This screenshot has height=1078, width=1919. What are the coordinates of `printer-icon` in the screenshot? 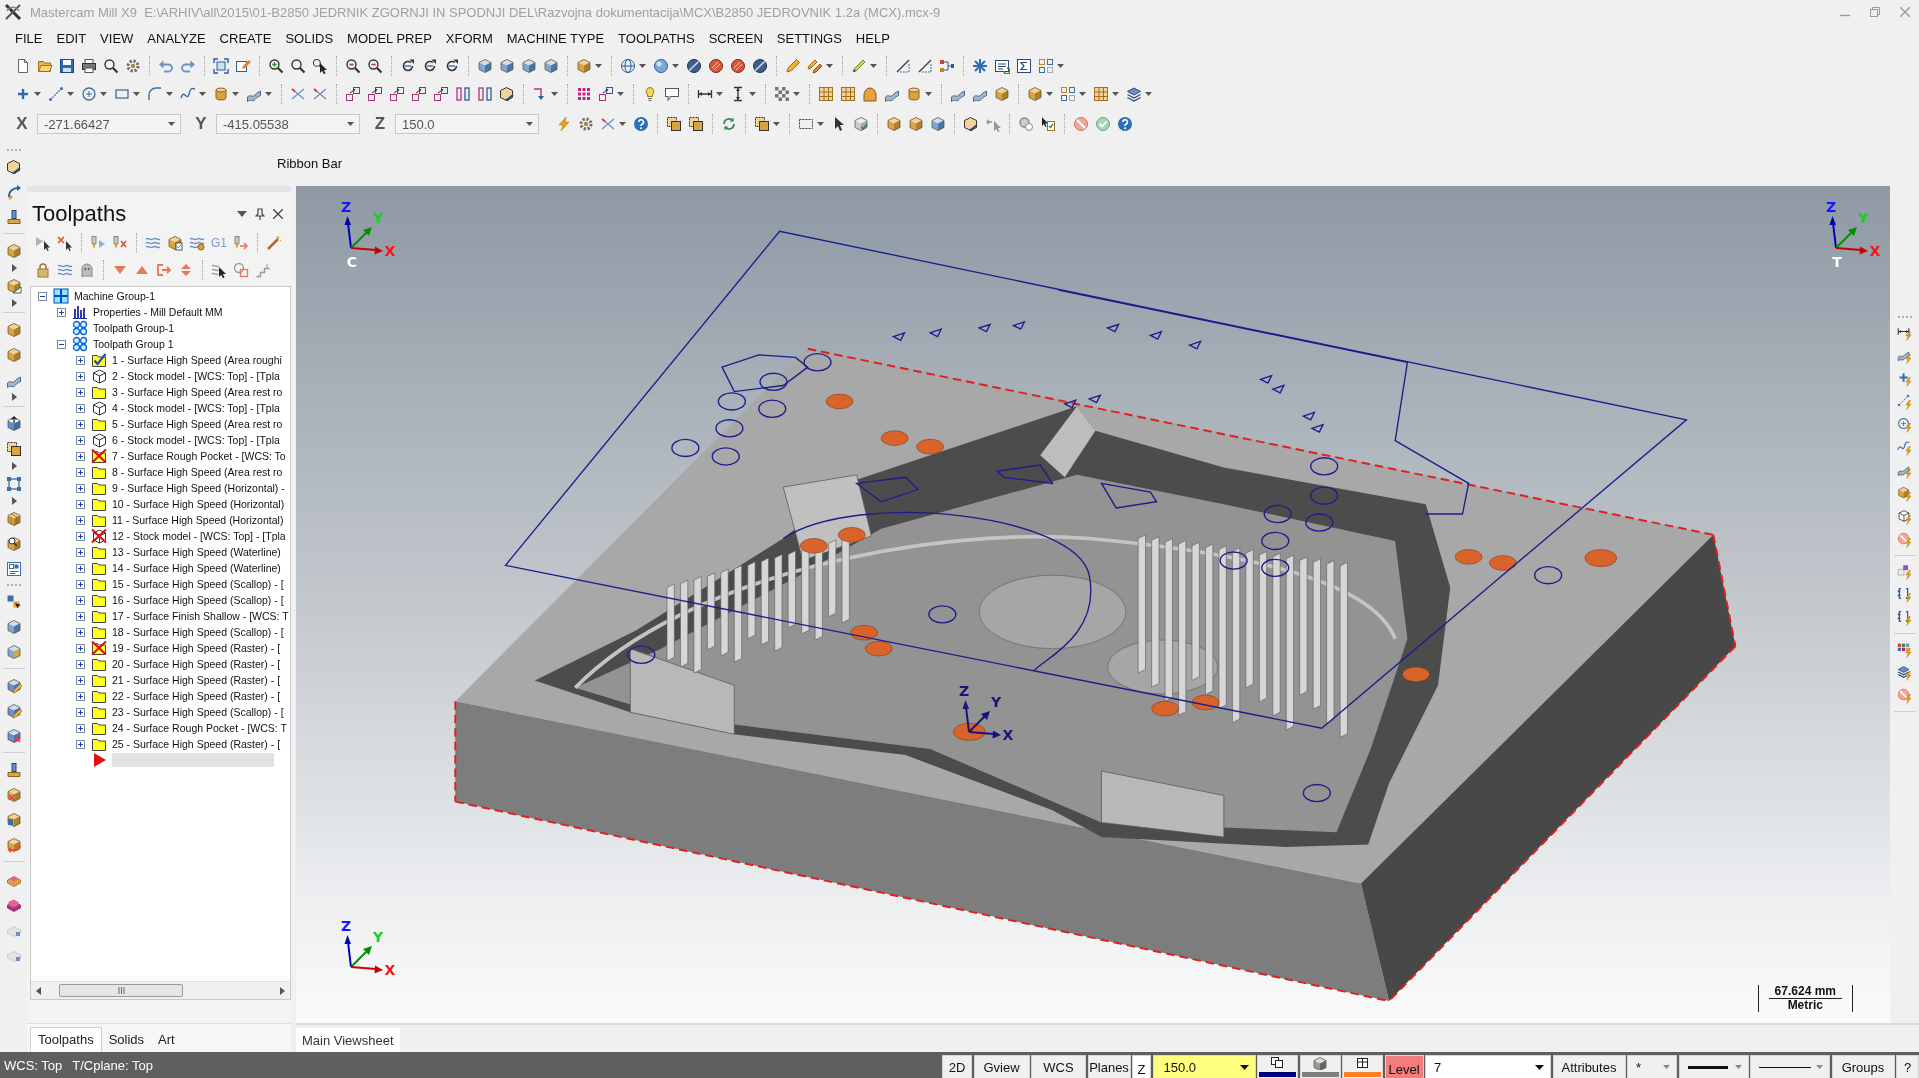 It's located at (89, 66).